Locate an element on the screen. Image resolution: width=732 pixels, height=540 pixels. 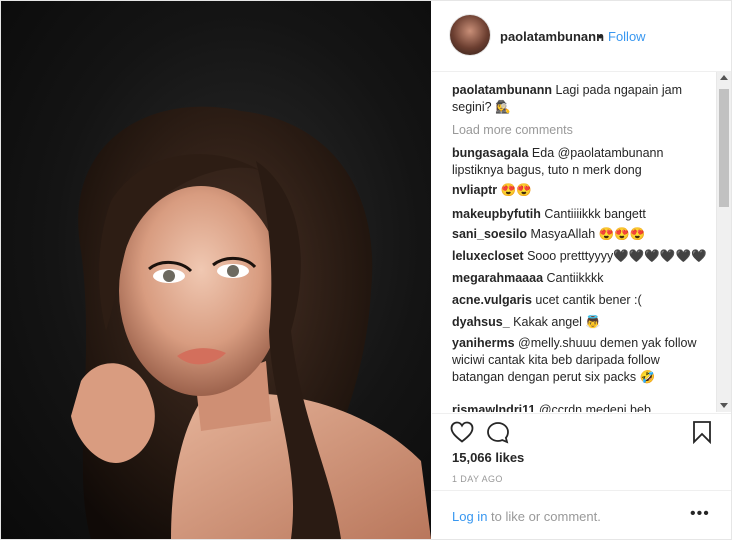
comment-item: nvliaptr 😍😍 is located at coordinates (583, 190).